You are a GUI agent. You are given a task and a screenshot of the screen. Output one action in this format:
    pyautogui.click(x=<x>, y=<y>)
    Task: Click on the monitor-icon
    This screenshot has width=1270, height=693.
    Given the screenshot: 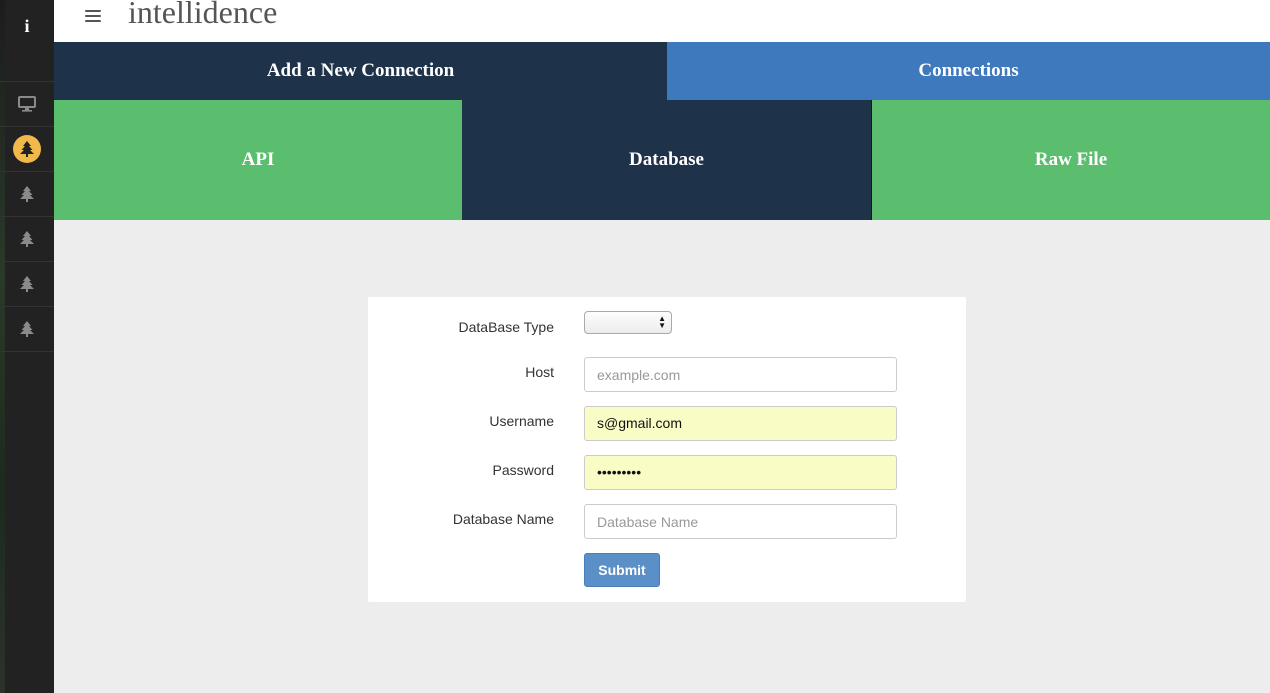 What is the action you would take?
    pyautogui.click(x=27, y=104)
    